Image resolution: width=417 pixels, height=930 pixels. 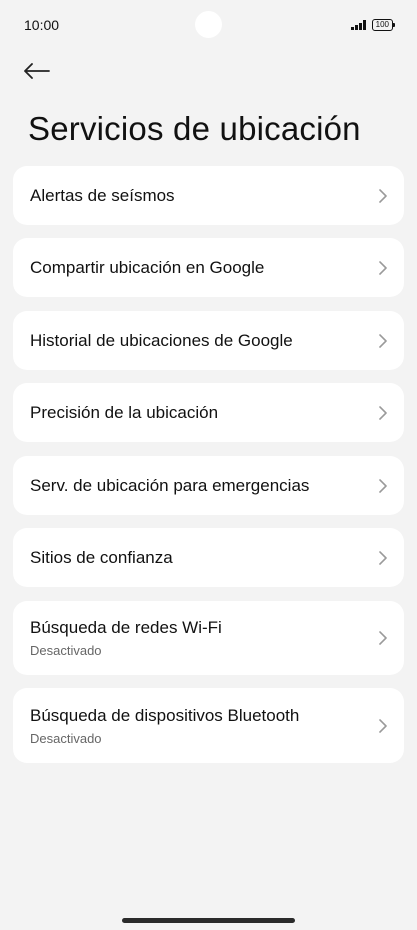 I want to click on list-item-compartir-ubicacion: Compartir ubicación en Google, so click(x=208, y=267).